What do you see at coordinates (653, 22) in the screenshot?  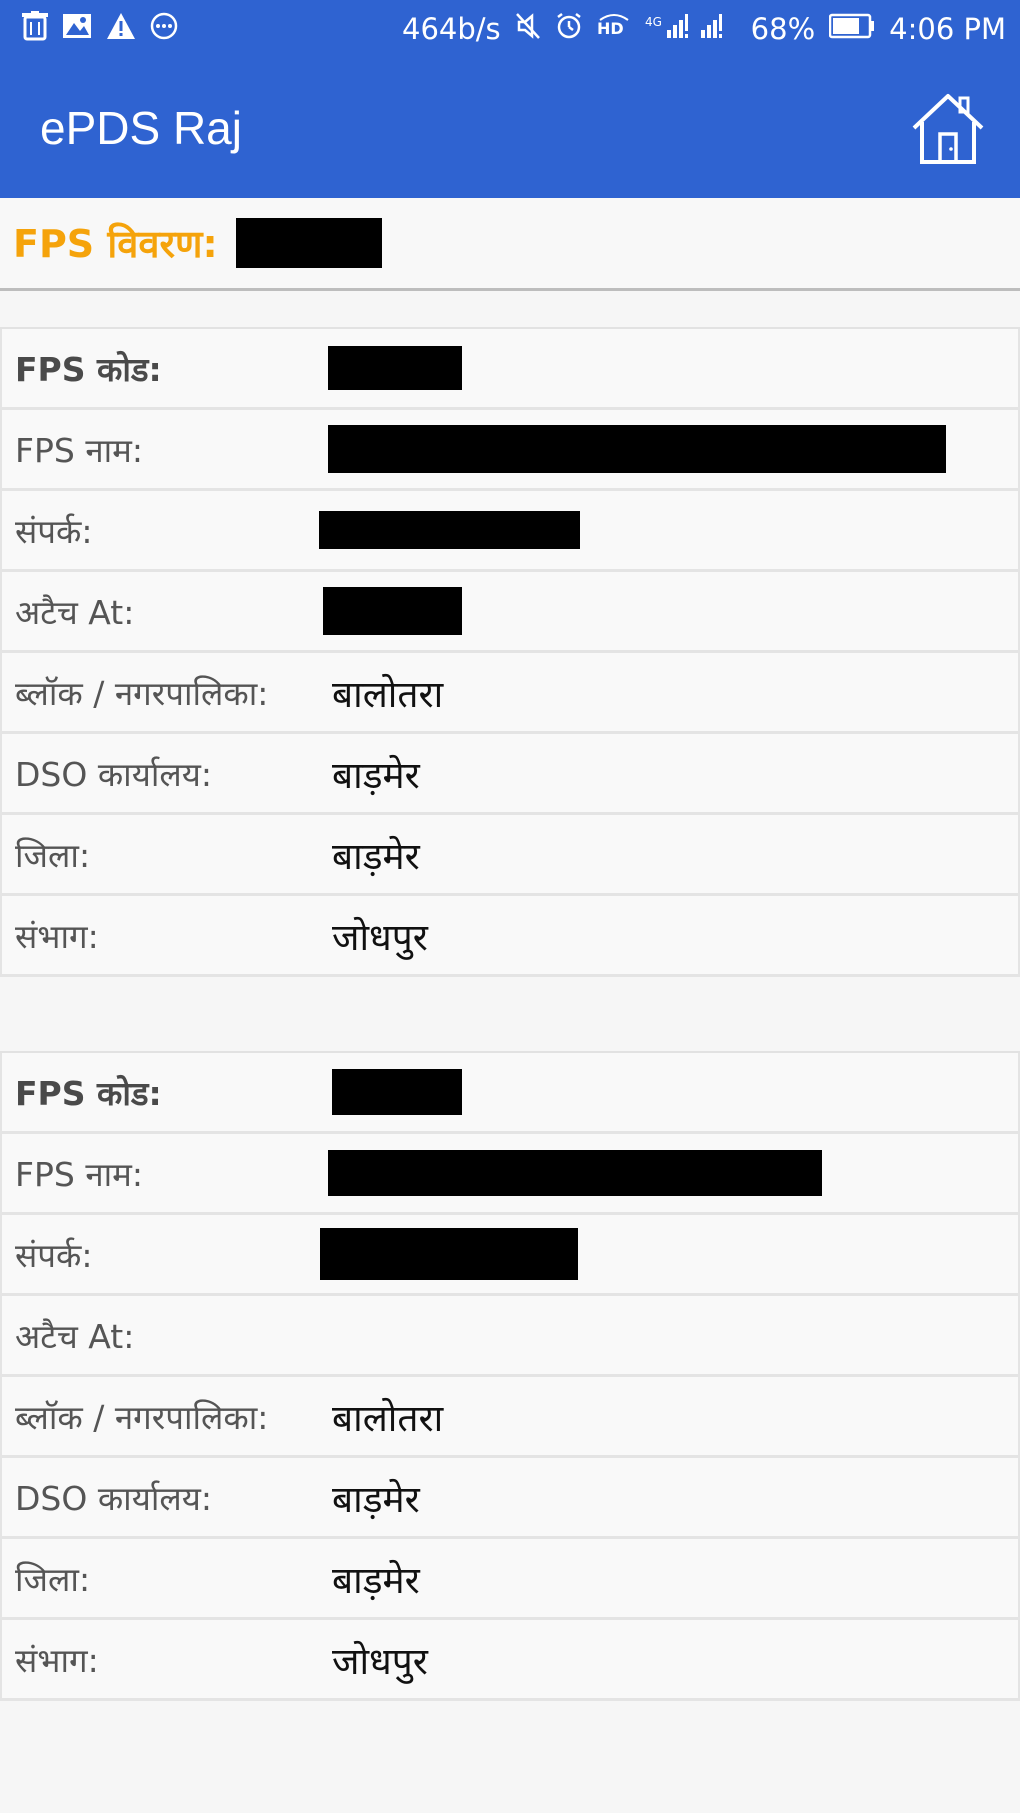 I see `svg-text: 4G` at bounding box center [653, 22].